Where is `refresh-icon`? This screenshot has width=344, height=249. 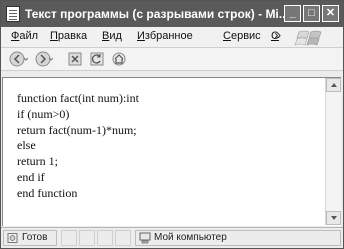
refresh-icon is located at coordinates (97, 59).